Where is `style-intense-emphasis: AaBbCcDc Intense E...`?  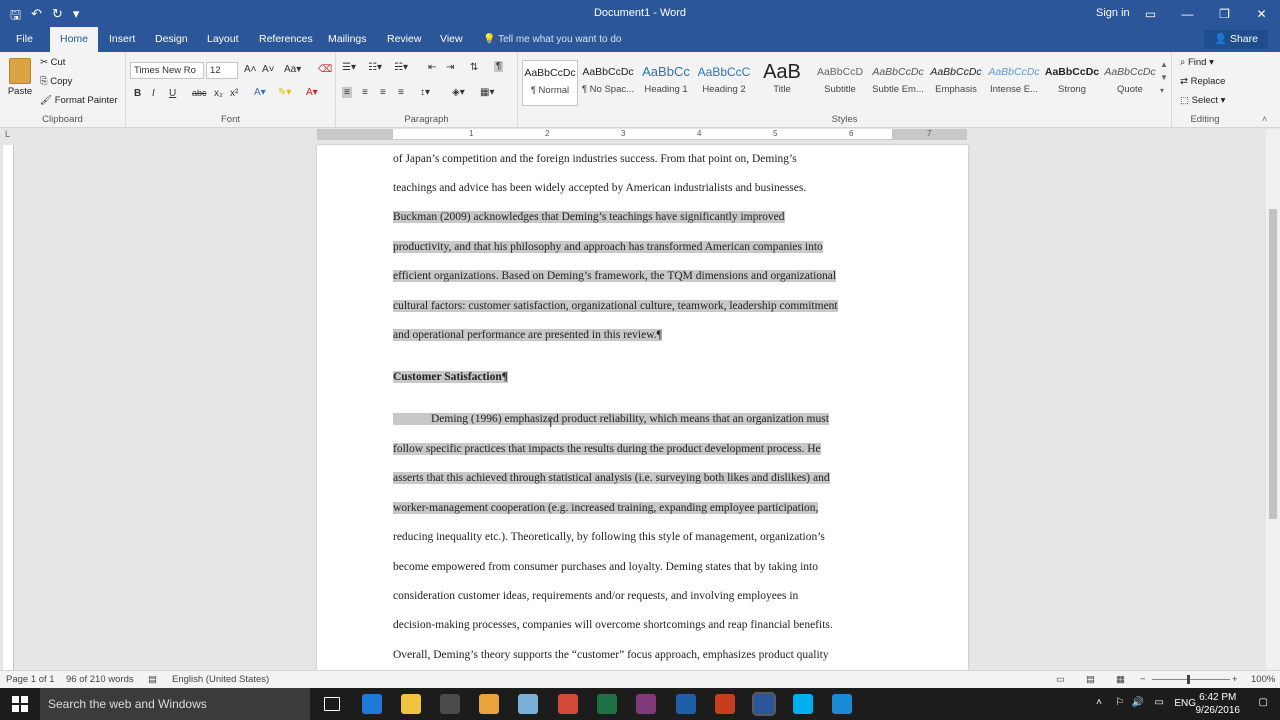 style-intense-emphasis: AaBbCcDc Intense E... is located at coordinates (1014, 83).